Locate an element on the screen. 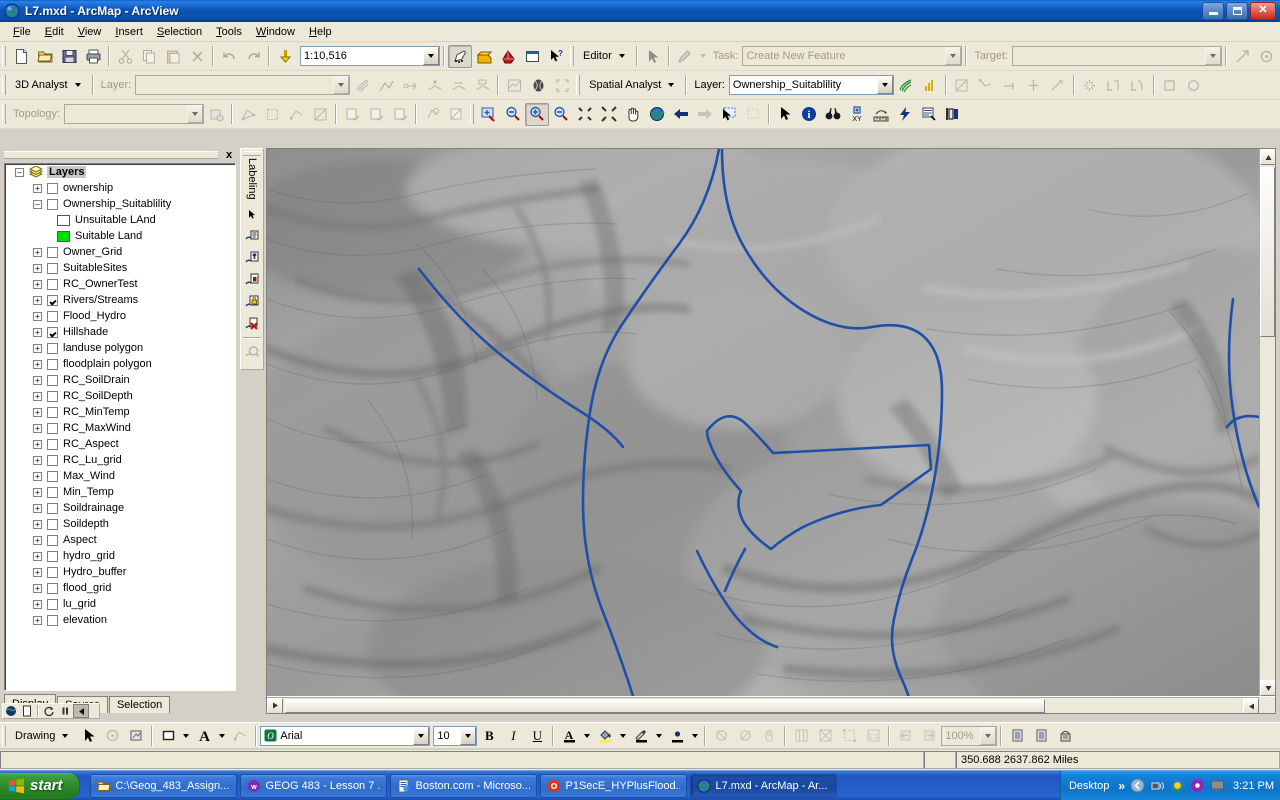  tray-display-icon is located at coordinates (1217, 785).